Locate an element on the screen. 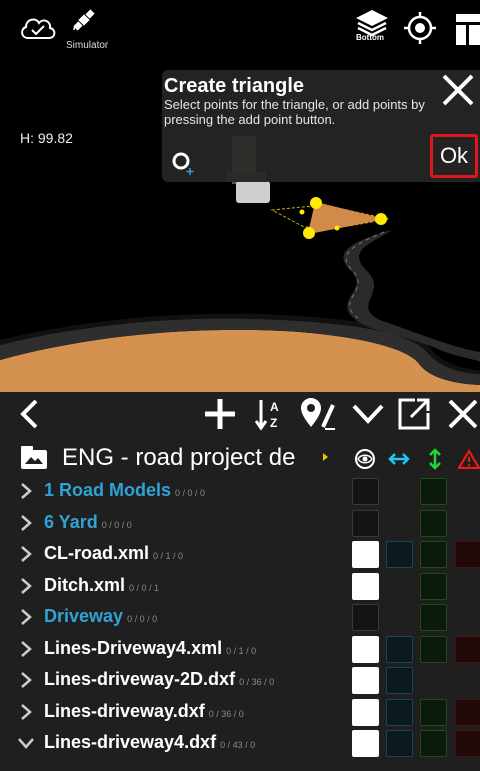  list-item: Lines-driveway4.dxf 0 / 43 / 0 is located at coordinates (240, 744).